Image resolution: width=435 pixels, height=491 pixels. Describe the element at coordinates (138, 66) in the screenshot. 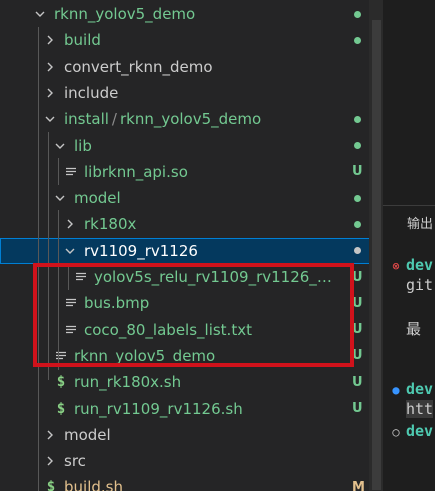

I see `tree-item-label: convert_rknn_demo` at that location.